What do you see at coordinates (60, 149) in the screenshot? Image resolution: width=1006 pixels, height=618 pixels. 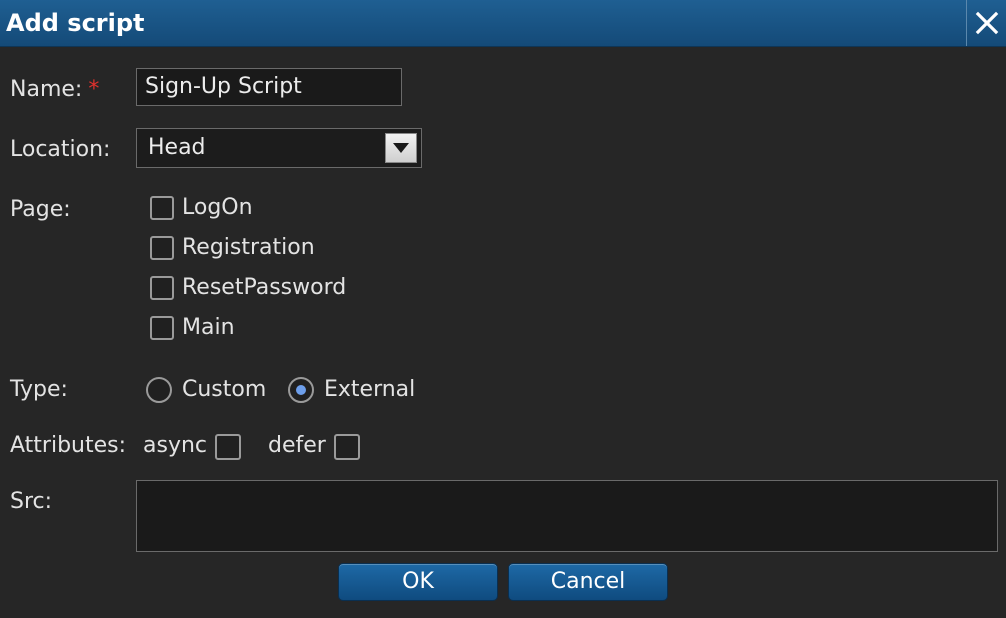 I see `location-label: Location:` at bounding box center [60, 149].